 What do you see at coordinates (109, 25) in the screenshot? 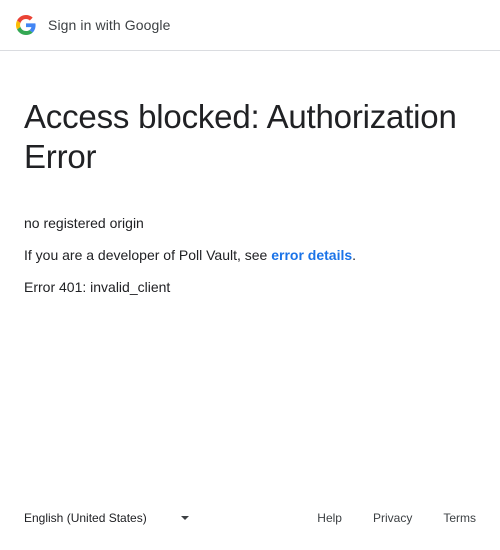
I see `header-title: Sign in with Google` at bounding box center [109, 25].